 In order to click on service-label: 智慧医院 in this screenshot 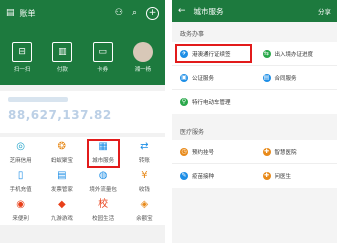, I will do `click(285, 152)`.